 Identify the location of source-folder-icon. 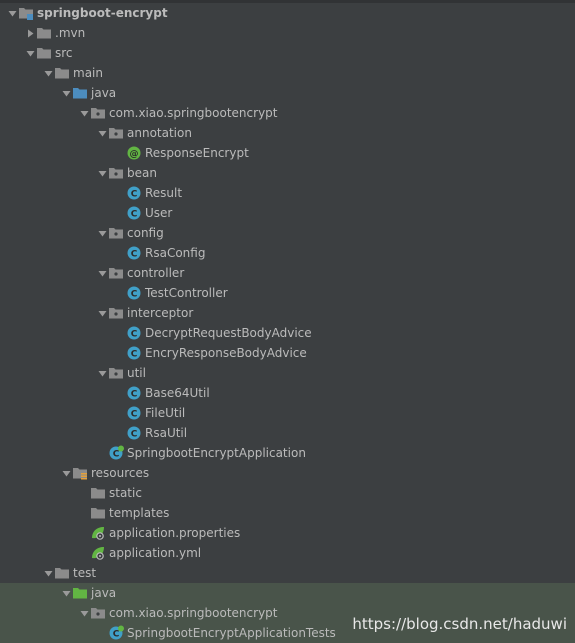
(80, 93).